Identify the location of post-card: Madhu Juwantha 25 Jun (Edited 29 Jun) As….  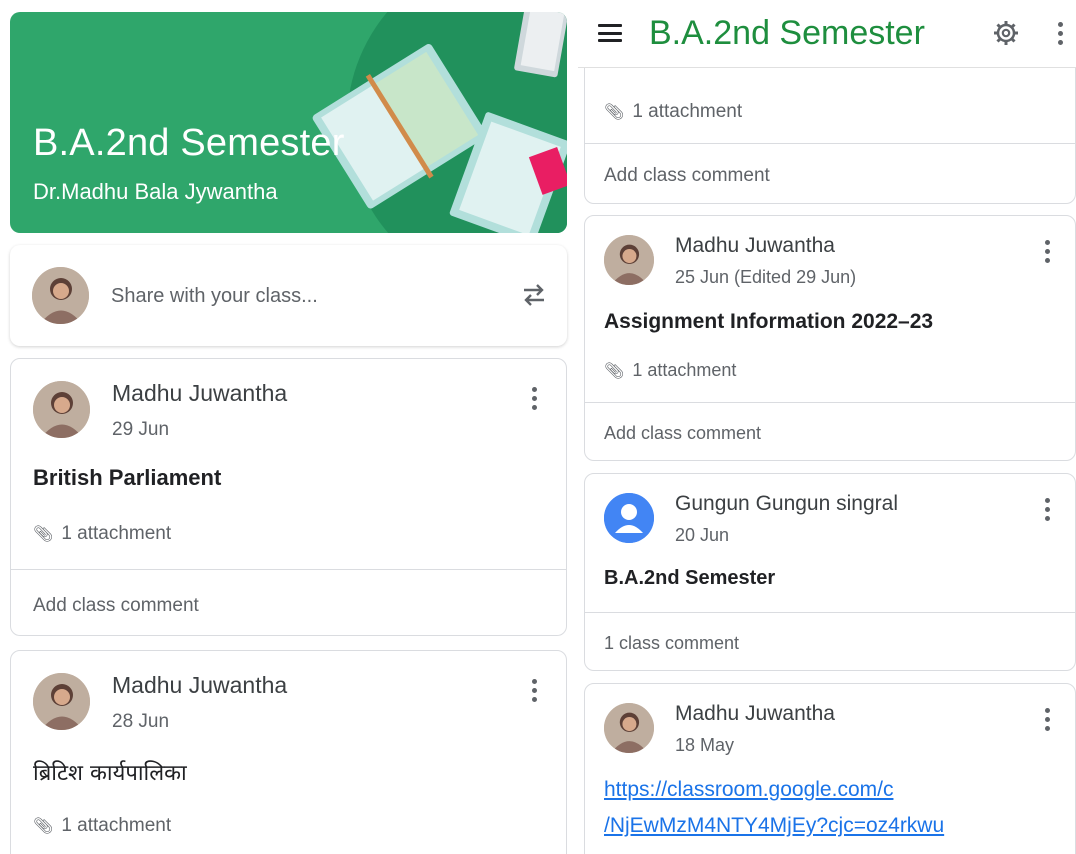
(830, 338).